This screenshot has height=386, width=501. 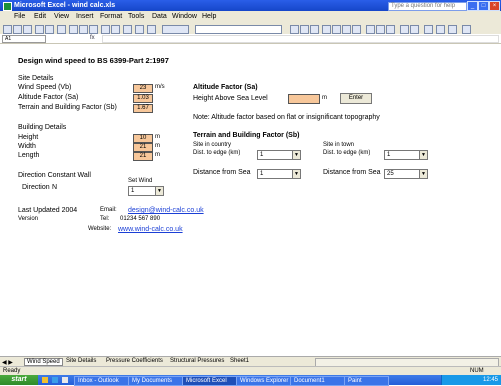 What do you see at coordinates (346, 29) in the screenshot?
I see `align-right-icon` at bounding box center [346, 29].